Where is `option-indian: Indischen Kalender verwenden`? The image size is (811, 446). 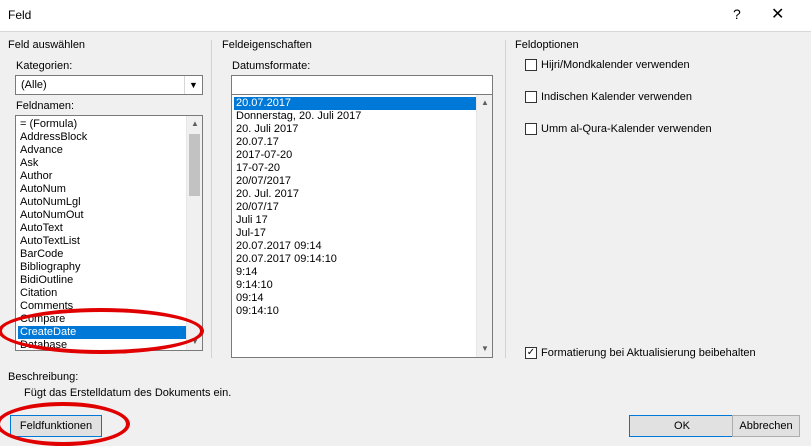 option-indian: Indischen Kalender verwenden is located at coordinates (608, 97).